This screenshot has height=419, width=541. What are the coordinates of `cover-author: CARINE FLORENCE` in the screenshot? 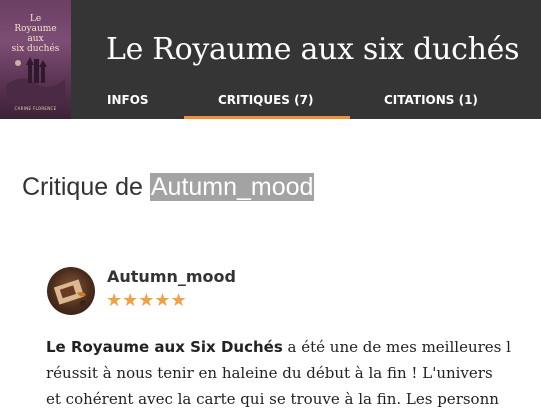 It's located at (35, 108).